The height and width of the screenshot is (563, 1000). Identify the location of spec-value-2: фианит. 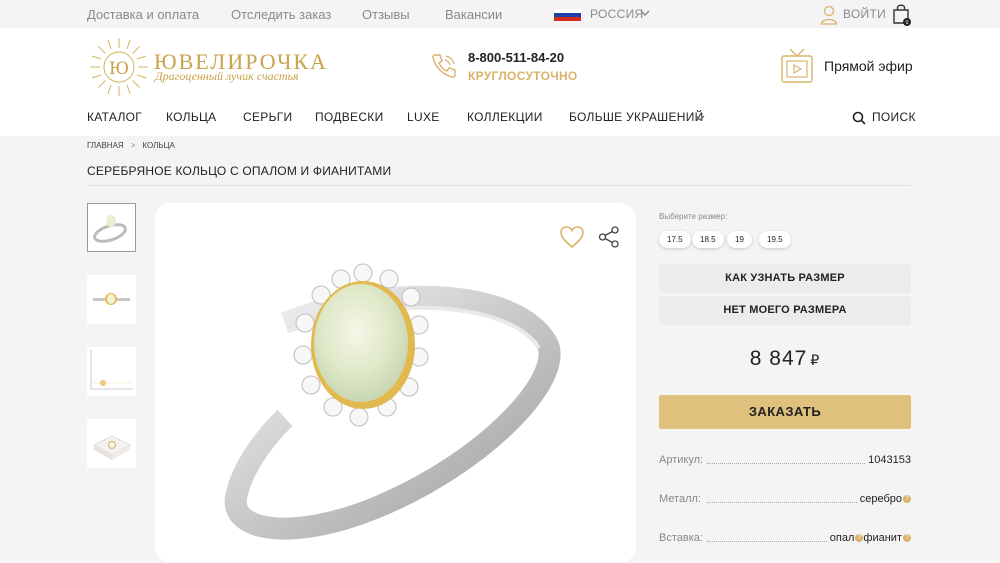
(882, 538).